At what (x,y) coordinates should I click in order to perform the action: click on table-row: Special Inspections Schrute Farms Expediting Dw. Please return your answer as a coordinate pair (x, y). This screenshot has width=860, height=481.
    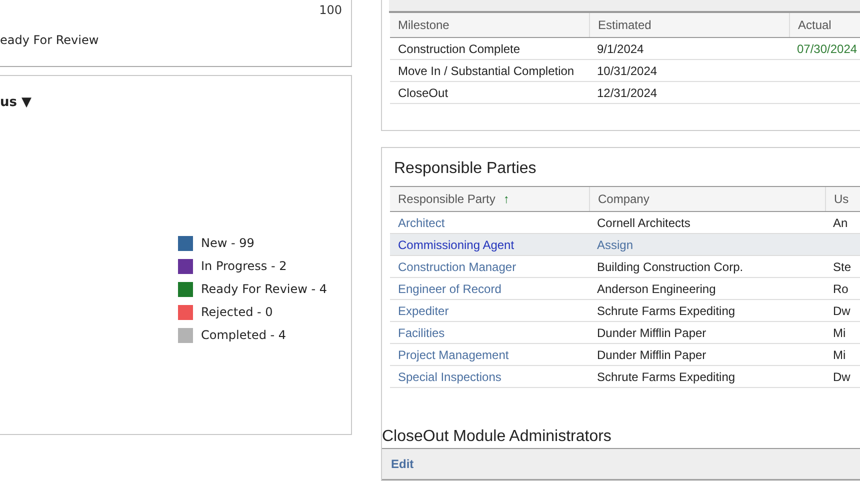
    Looking at the image, I should click on (625, 377).